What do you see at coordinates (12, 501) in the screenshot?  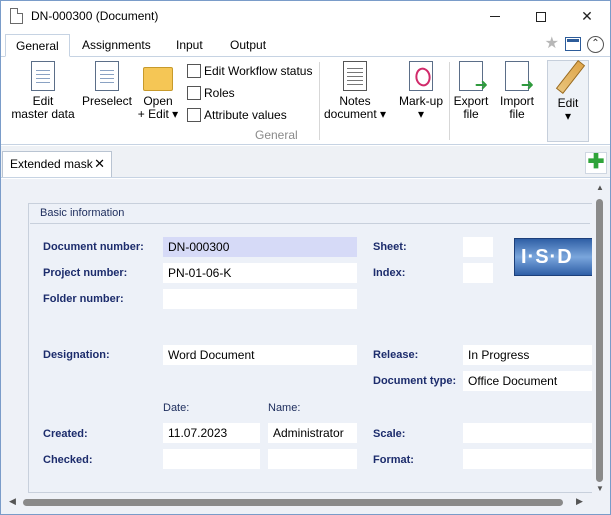 I see `scroll-left-icon: ◀` at bounding box center [12, 501].